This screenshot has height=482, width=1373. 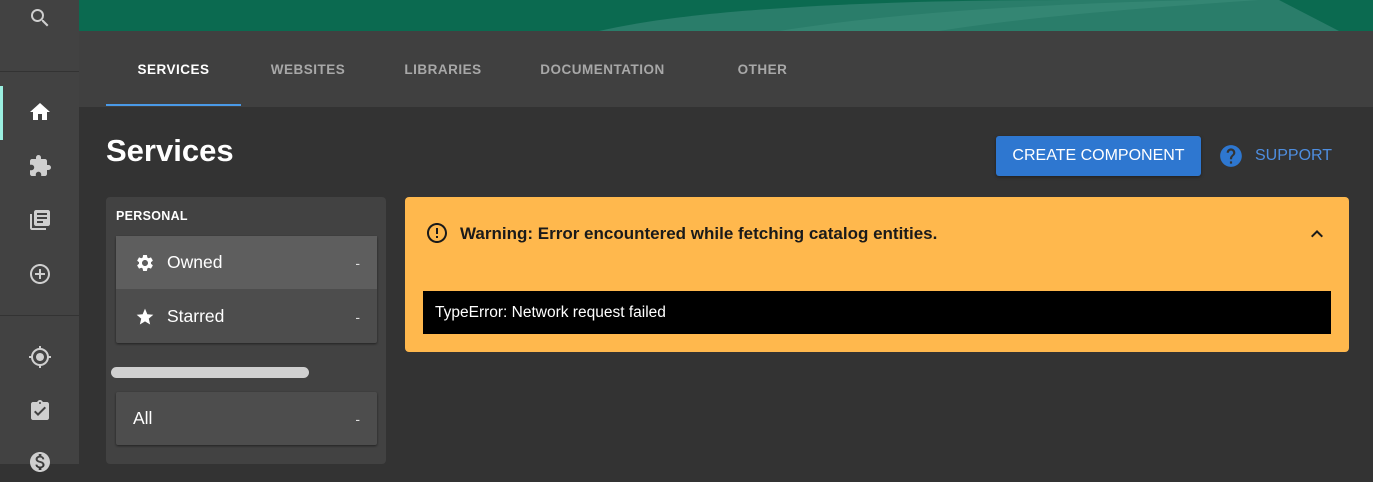 I want to click on active-tab-indicator, so click(x=173, y=105).